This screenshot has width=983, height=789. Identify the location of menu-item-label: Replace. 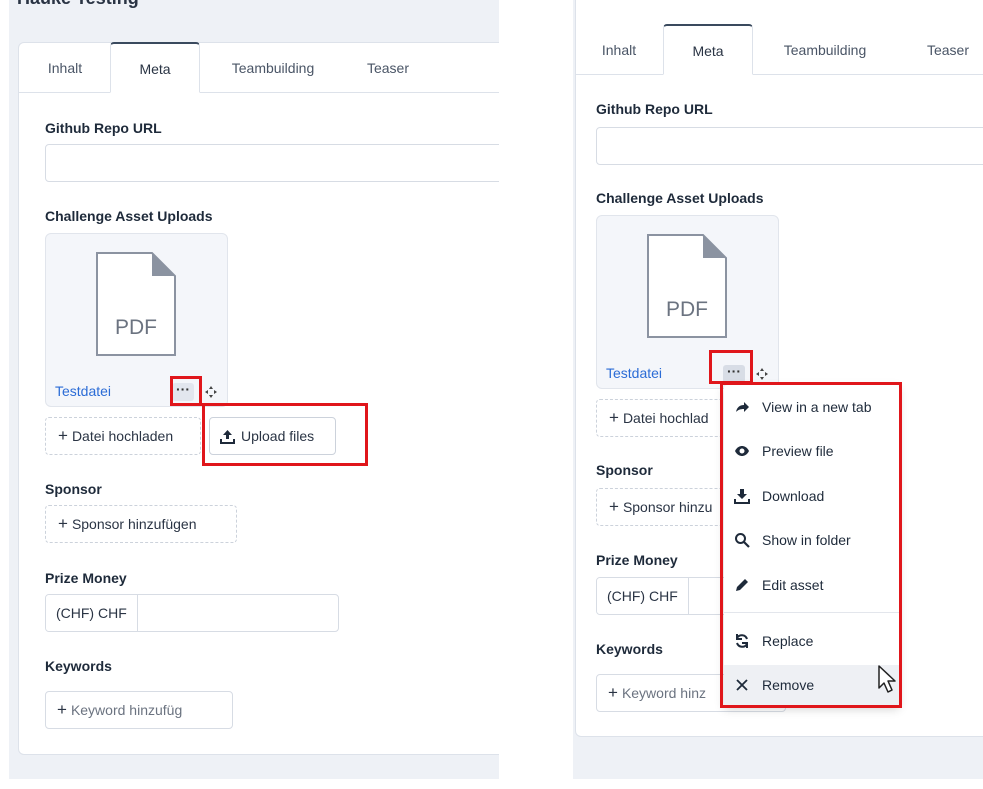
(788, 641).